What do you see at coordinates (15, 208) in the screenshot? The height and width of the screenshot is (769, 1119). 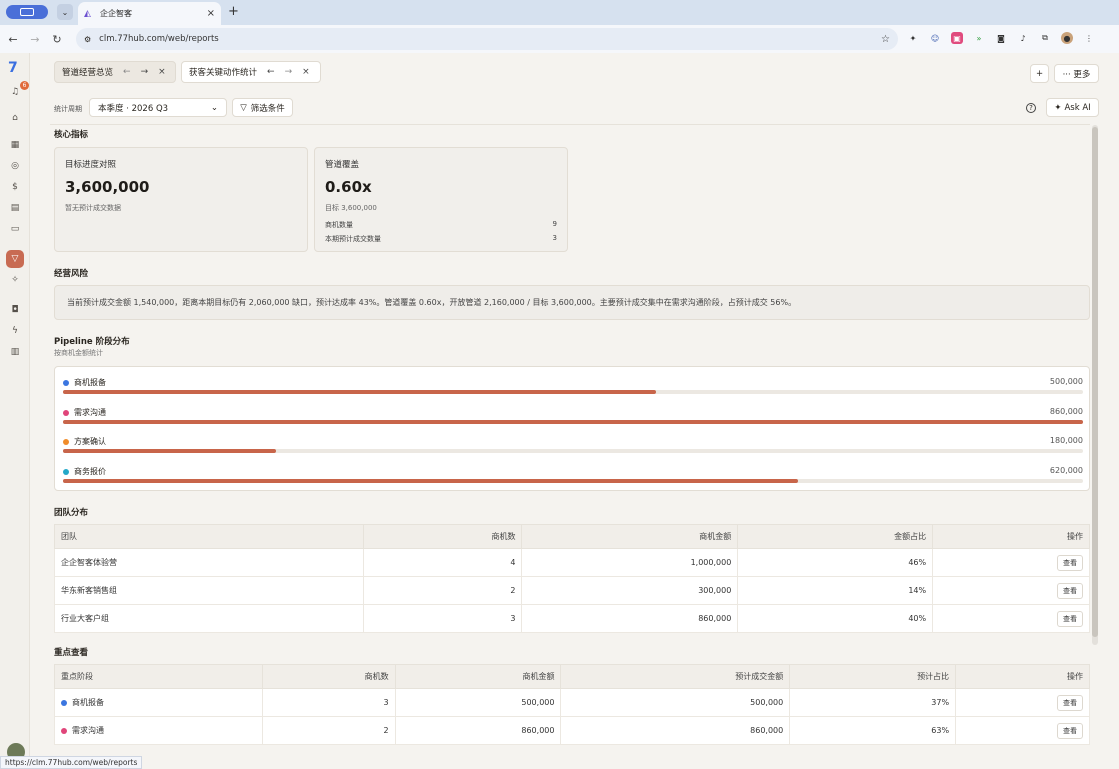 I see `clipboard-icon: ▤` at bounding box center [15, 208].